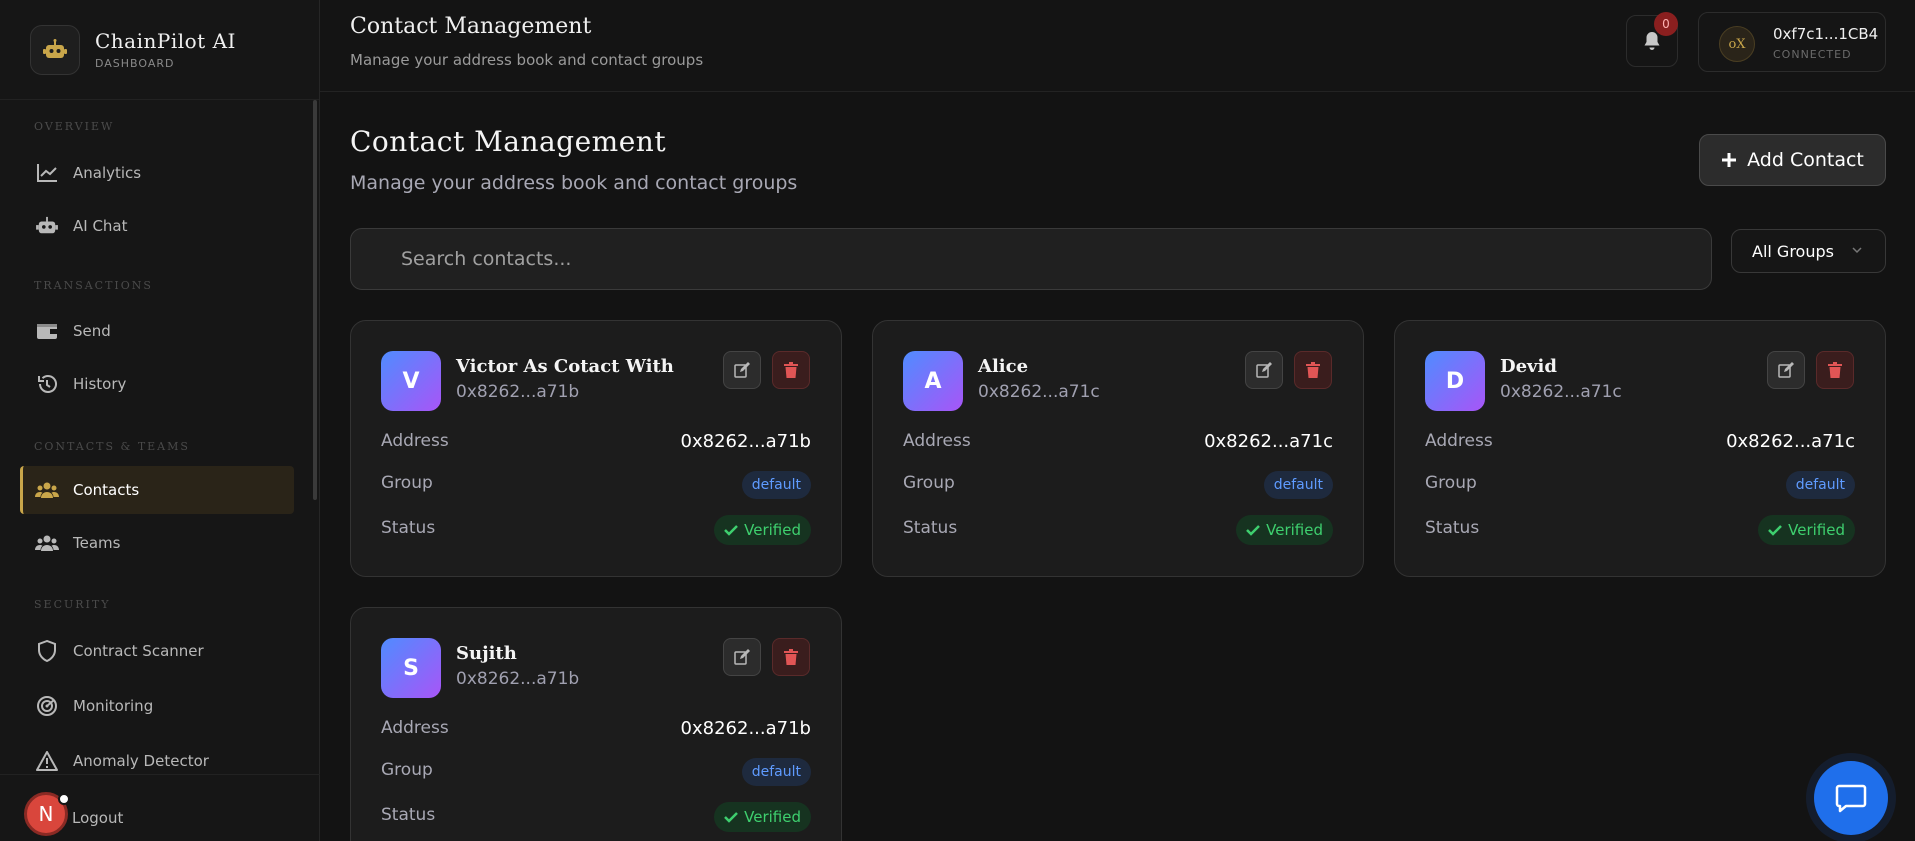 The width and height of the screenshot is (1915, 841). What do you see at coordinates (112, 446) in the screenshot?
I see `section-label-contacts-teams: CONTACTS & TEAMS` at bounding box center [112, 446].